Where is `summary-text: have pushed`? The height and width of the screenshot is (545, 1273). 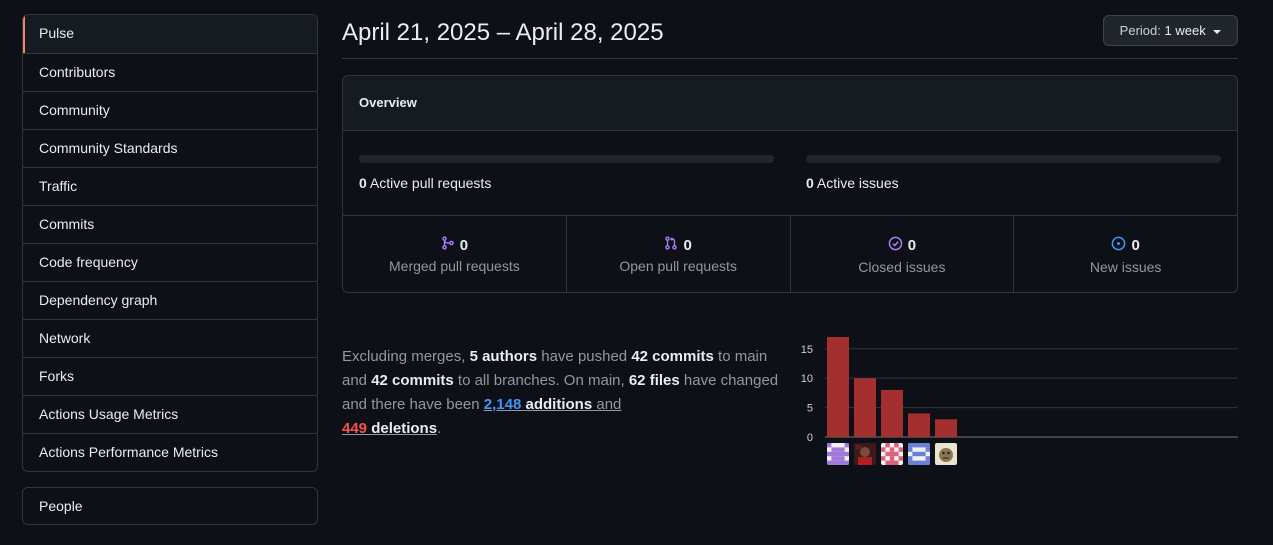 summary-text: have pushed is located at coordinates (584, 356).